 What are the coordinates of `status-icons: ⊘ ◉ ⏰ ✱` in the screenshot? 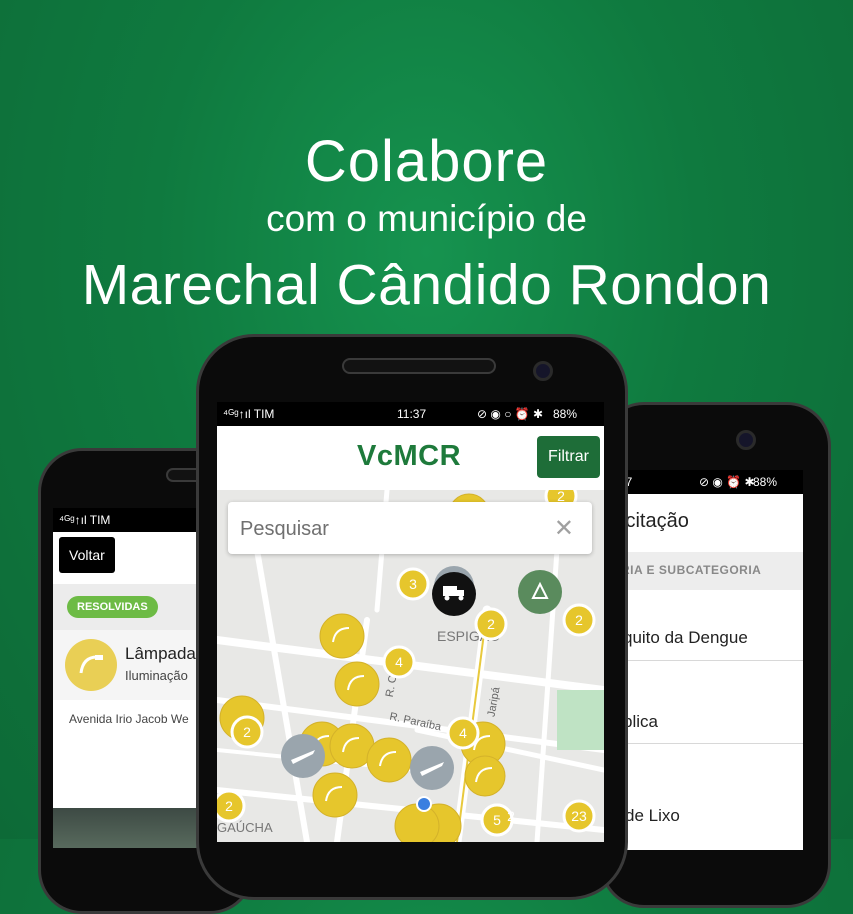 It's located at (727, 482).